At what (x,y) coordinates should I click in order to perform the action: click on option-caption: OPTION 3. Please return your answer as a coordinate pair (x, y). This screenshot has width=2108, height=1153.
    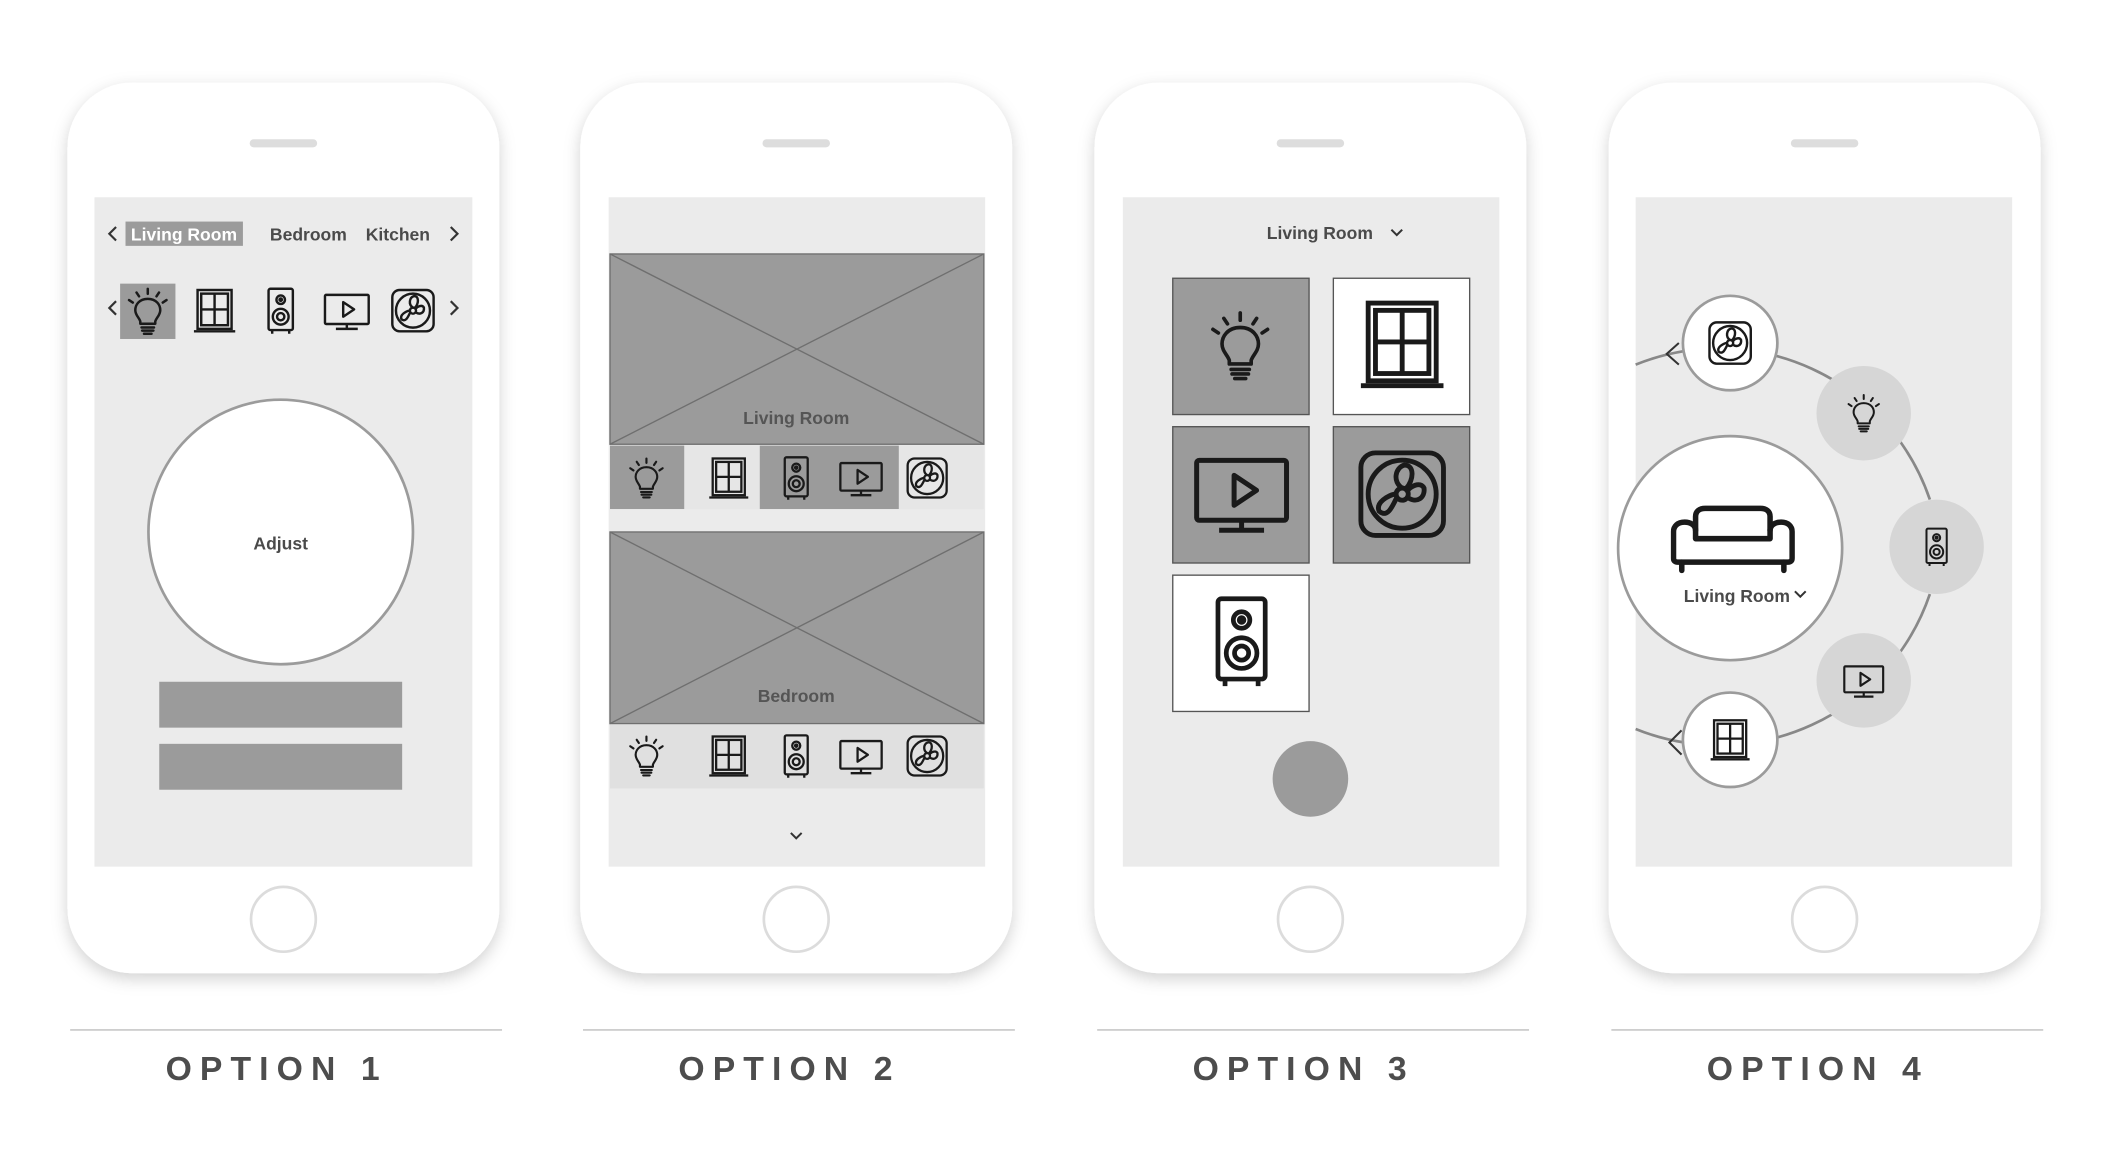
    Looking at the image, I should click on (1304, 1069).